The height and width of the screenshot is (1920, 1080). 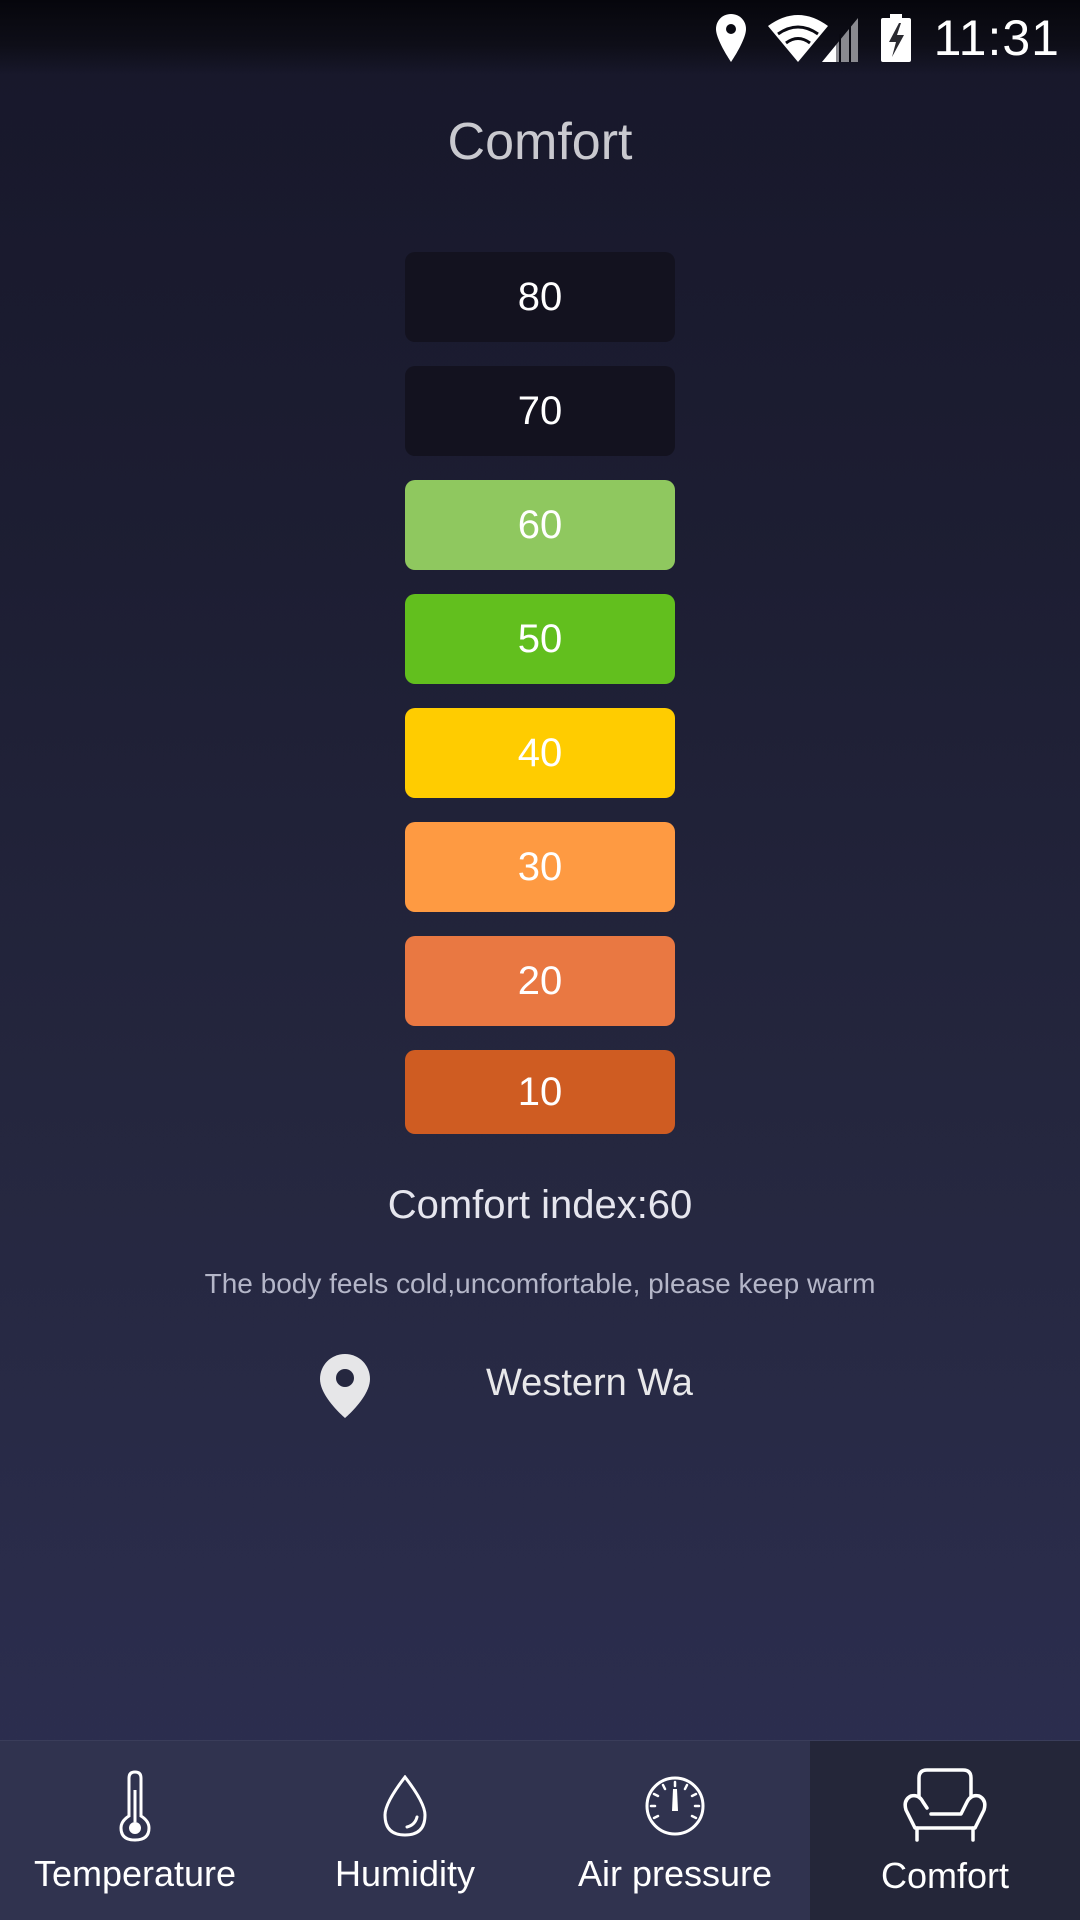 I want to click on nav-item-temperature: Temperature, so click(x=135, y=1830).